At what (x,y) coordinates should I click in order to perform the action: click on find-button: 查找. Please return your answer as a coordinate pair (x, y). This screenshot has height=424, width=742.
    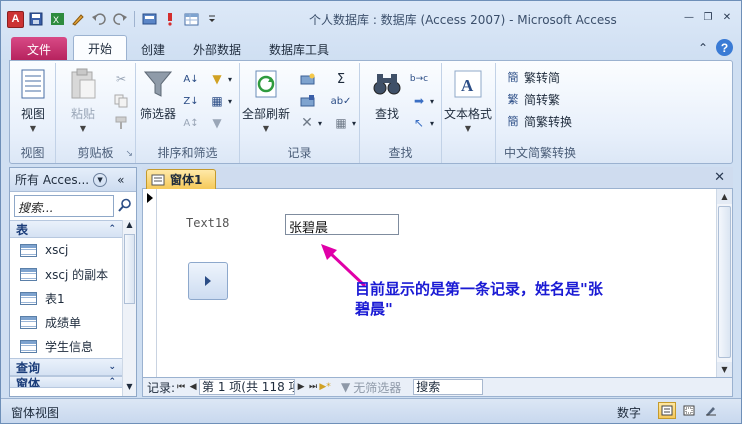
    Looking at the image, I should click on (387, 94).